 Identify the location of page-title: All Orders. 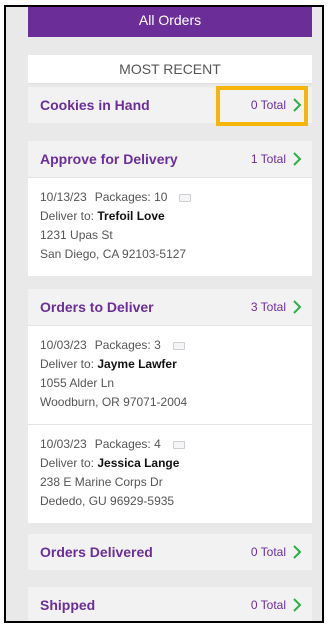
(170, 22).